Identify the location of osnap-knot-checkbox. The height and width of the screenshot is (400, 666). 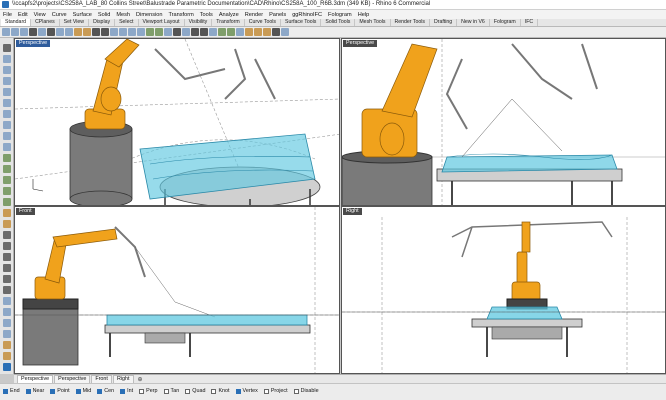
(214, 391).